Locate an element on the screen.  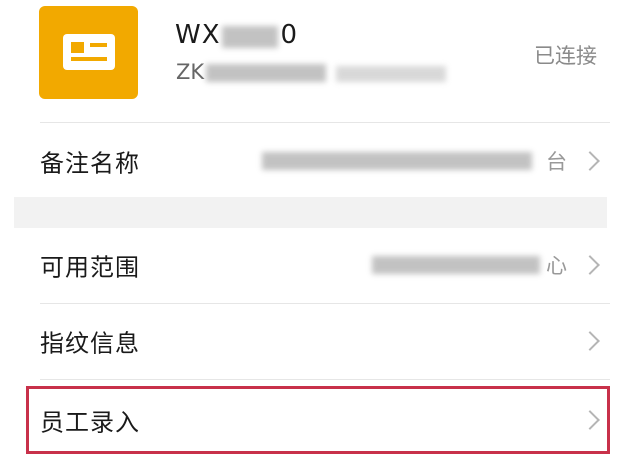
row-value: 心 is located at coordinates (556, 266).